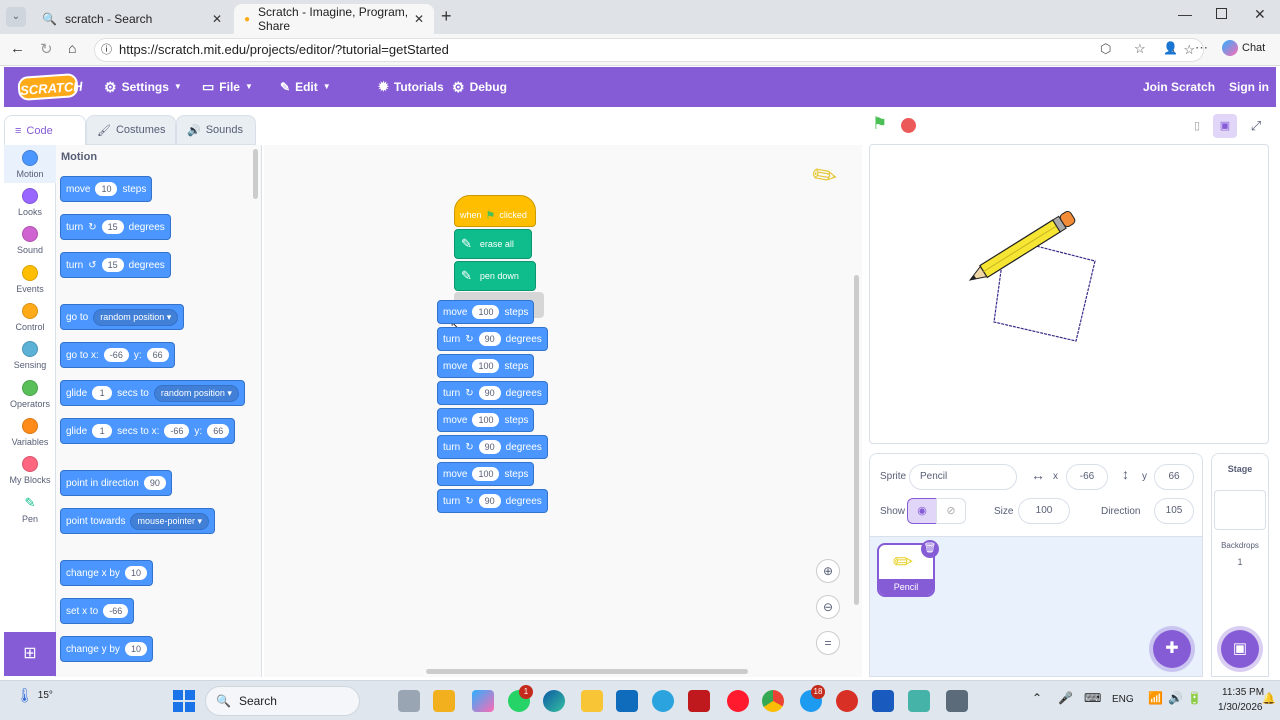 This screenshot has height=720, width=1280. Describe the element at coordinates (1172, 649) in the screenshot. I see `add-sprite-button: ✚` at that location.